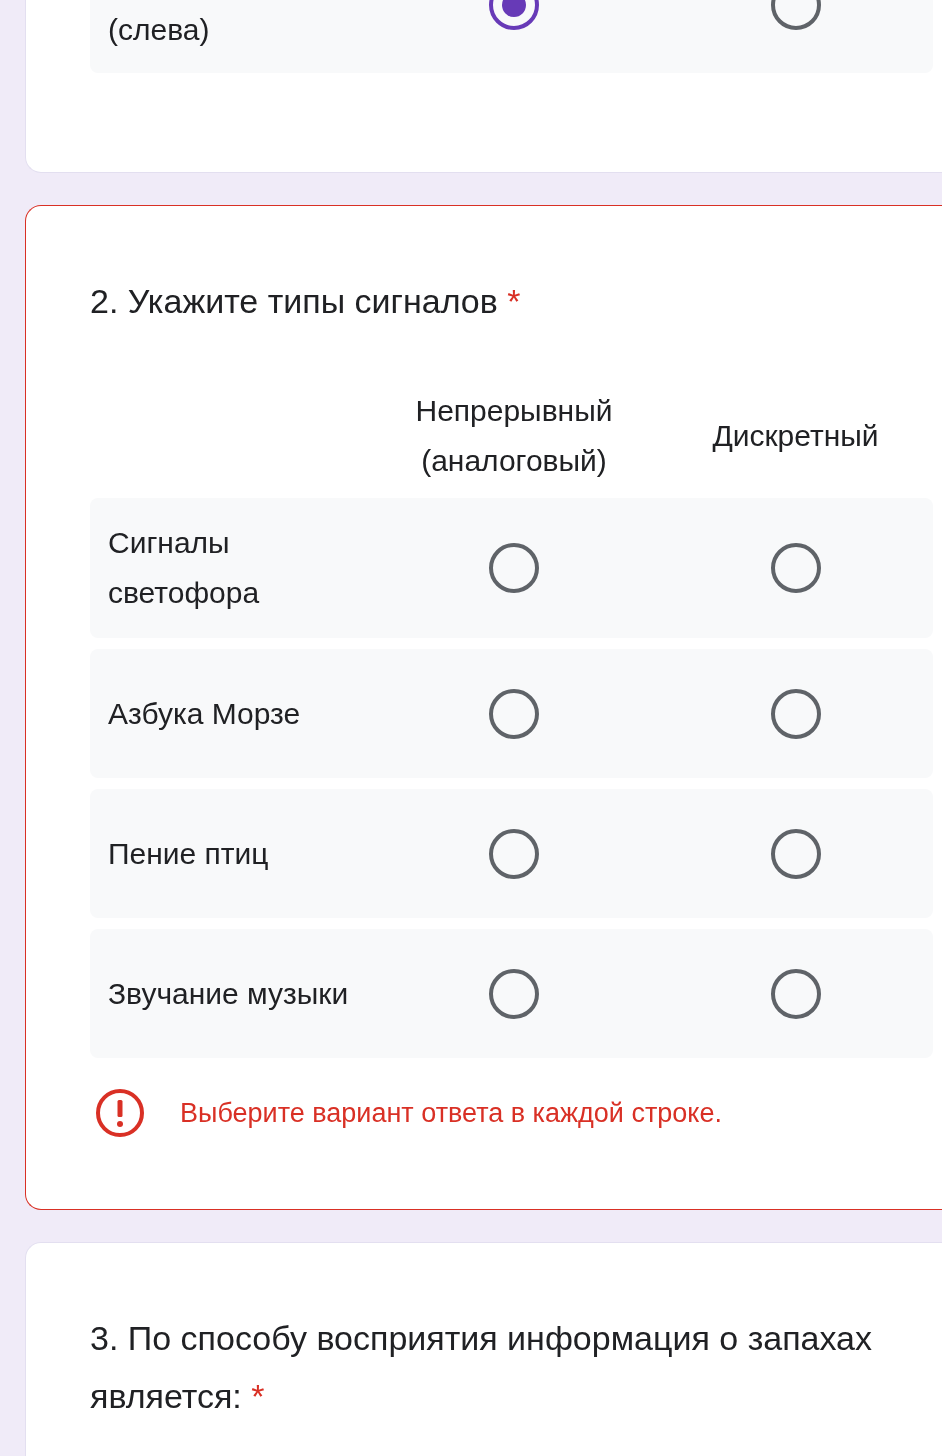  What do you see at coordinates (120, 1113) in the screenshot?
I see `error-icon` at bounding box center [120, 1113].